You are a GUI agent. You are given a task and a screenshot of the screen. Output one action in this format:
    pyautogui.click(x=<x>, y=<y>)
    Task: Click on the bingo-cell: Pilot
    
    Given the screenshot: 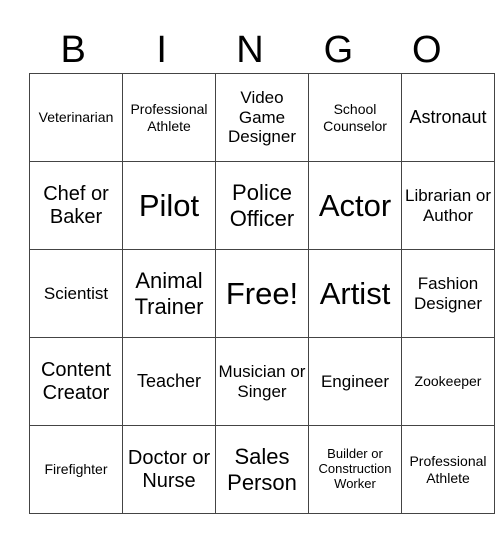 What is the action you would take?
    pyautogui.click(x=169, y=205)
    